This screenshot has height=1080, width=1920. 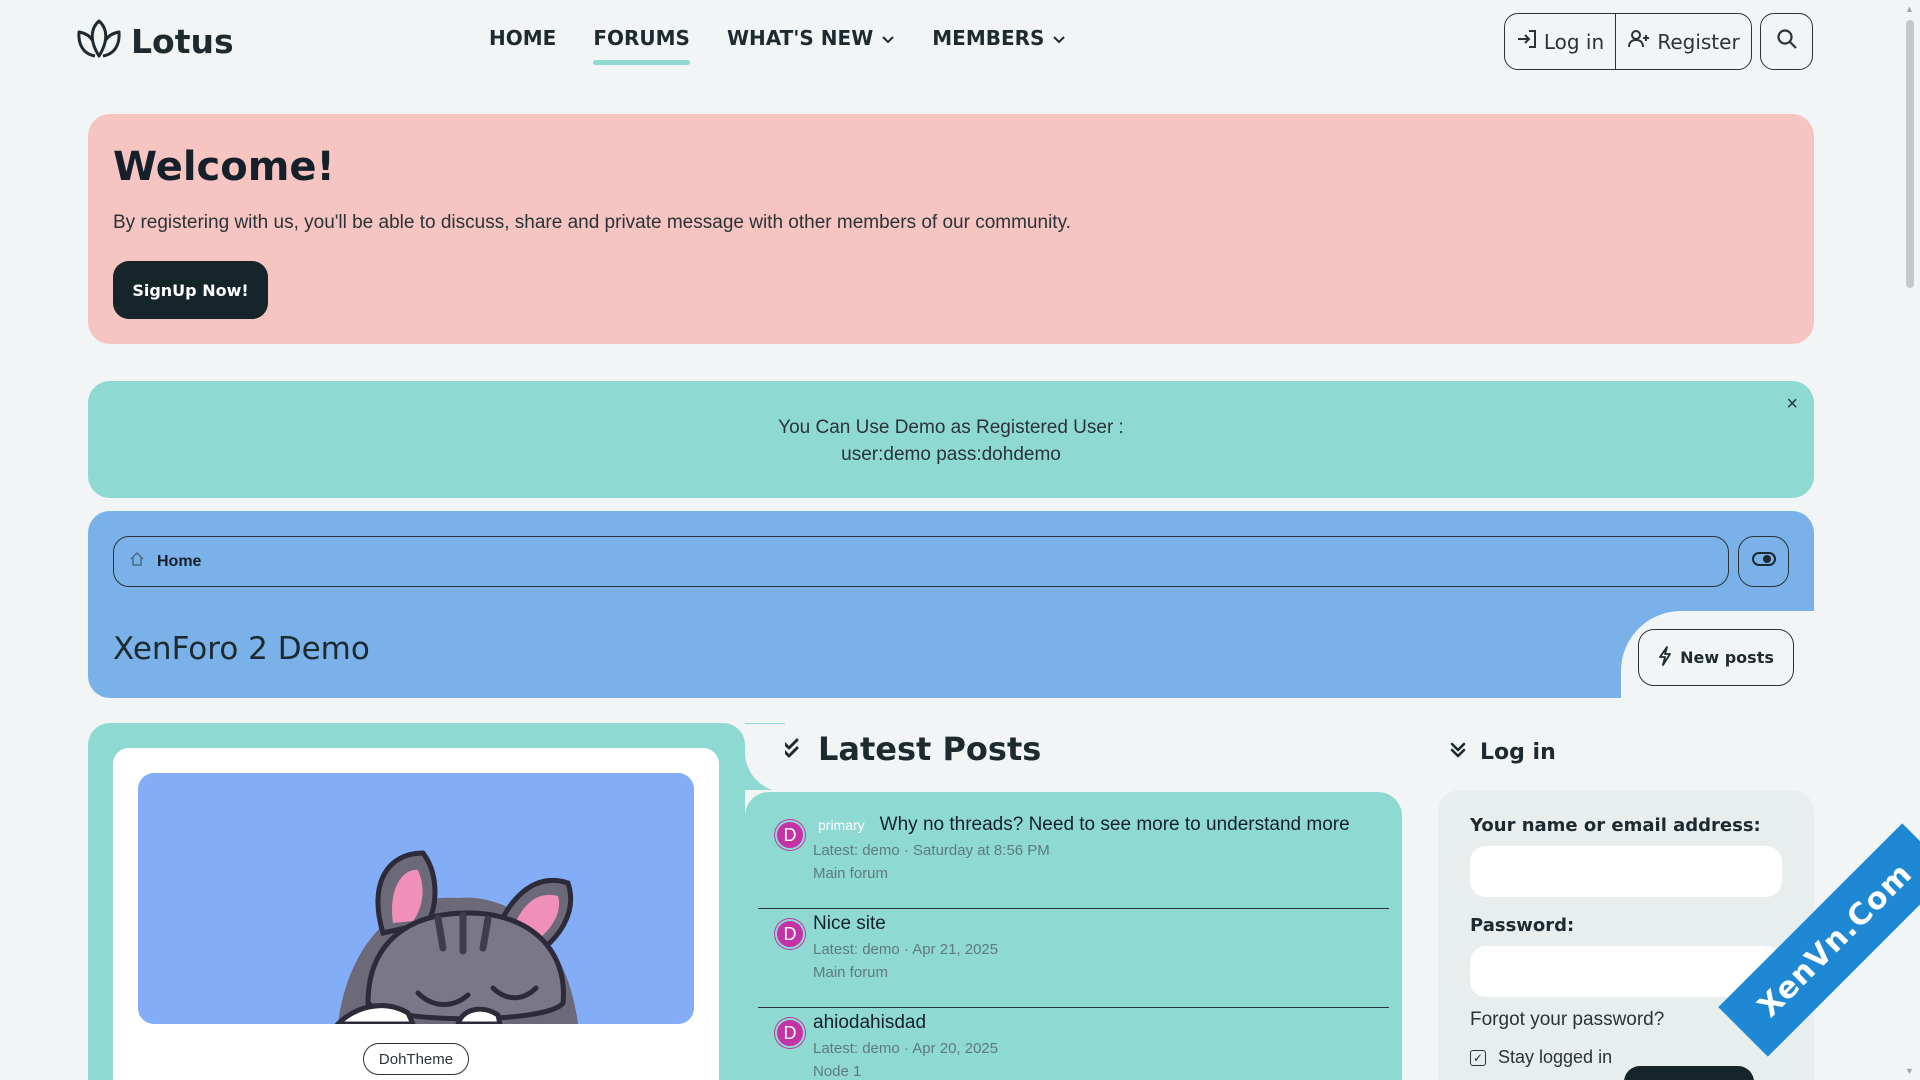 What do you see at coordinates (800, 38) in the screenshot?
I see `nav-whats-new-label: WHAT'S NEW` at bounding box center [800, 38].